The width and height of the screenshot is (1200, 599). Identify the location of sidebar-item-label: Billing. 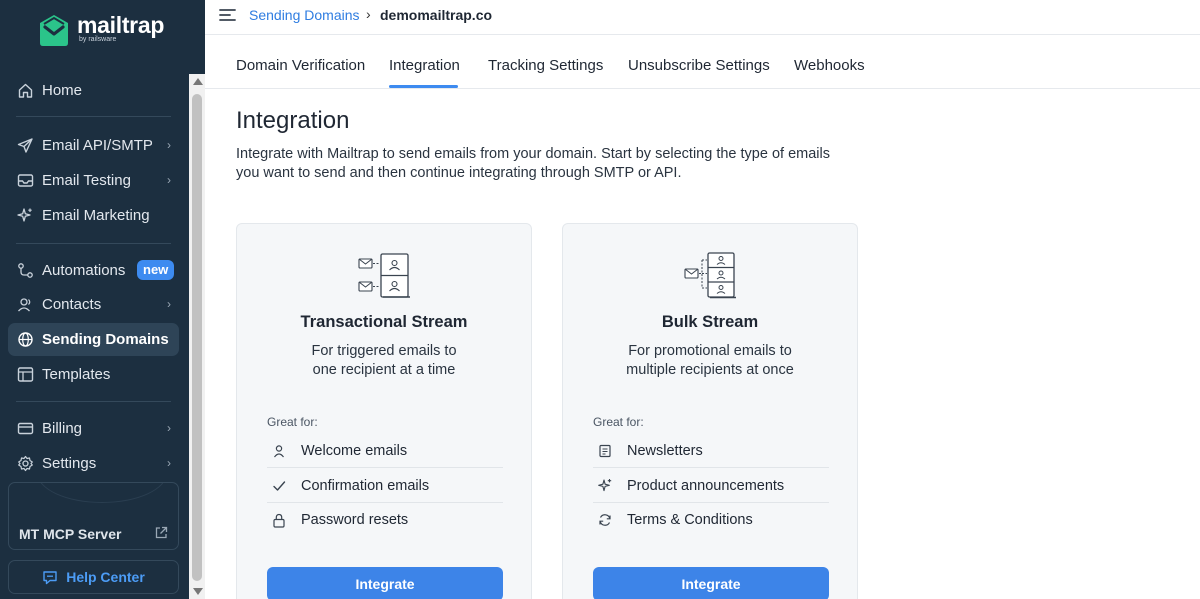
(62, 428).